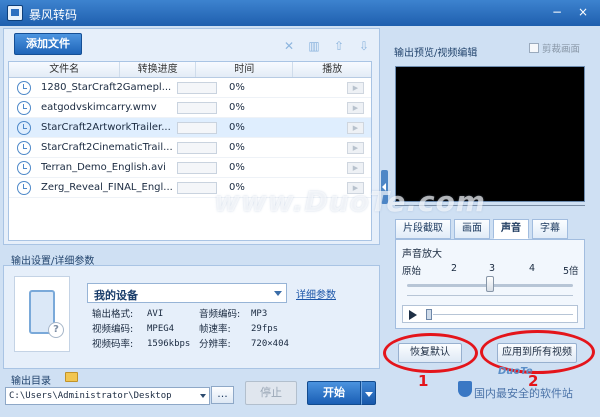 The image size is (600, 417). I want to click on device-select-value: 我的设备, so click(116, 295).